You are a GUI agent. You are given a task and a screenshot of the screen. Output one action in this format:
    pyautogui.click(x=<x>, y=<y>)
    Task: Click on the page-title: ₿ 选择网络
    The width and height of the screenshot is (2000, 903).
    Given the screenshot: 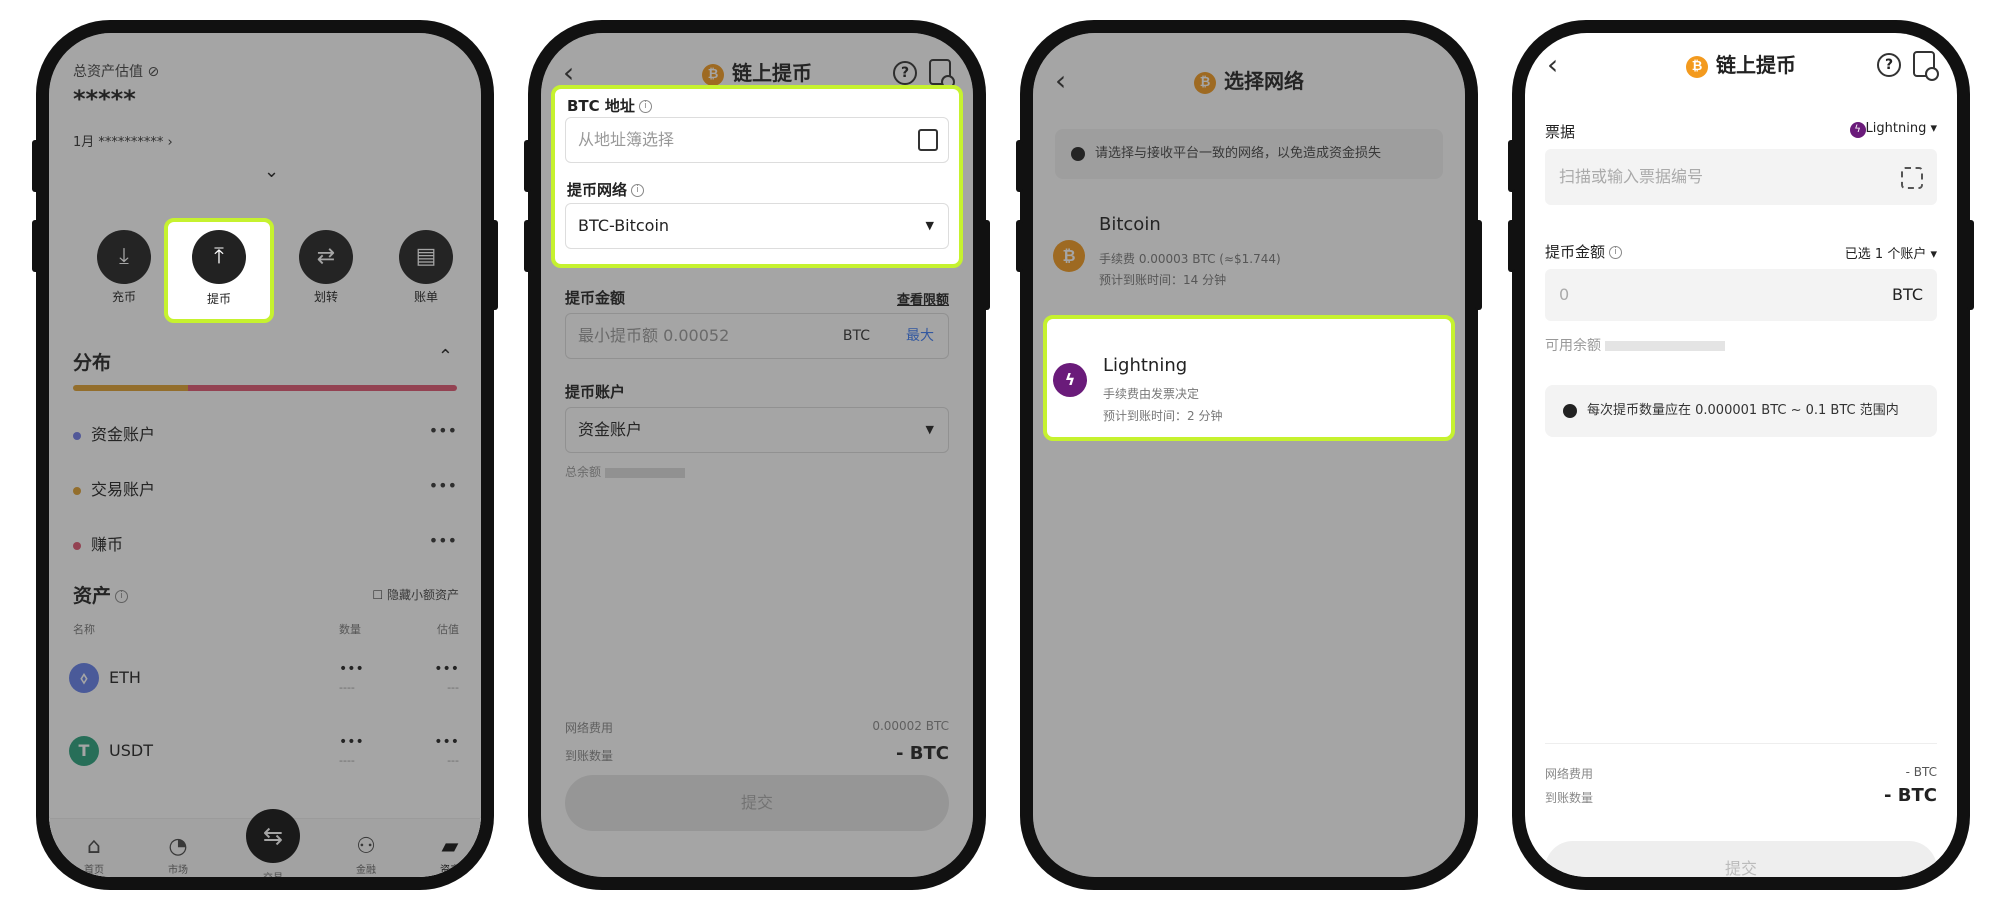 What is the action you would take?
    pyautogui.click(x=1249, y=81)
    